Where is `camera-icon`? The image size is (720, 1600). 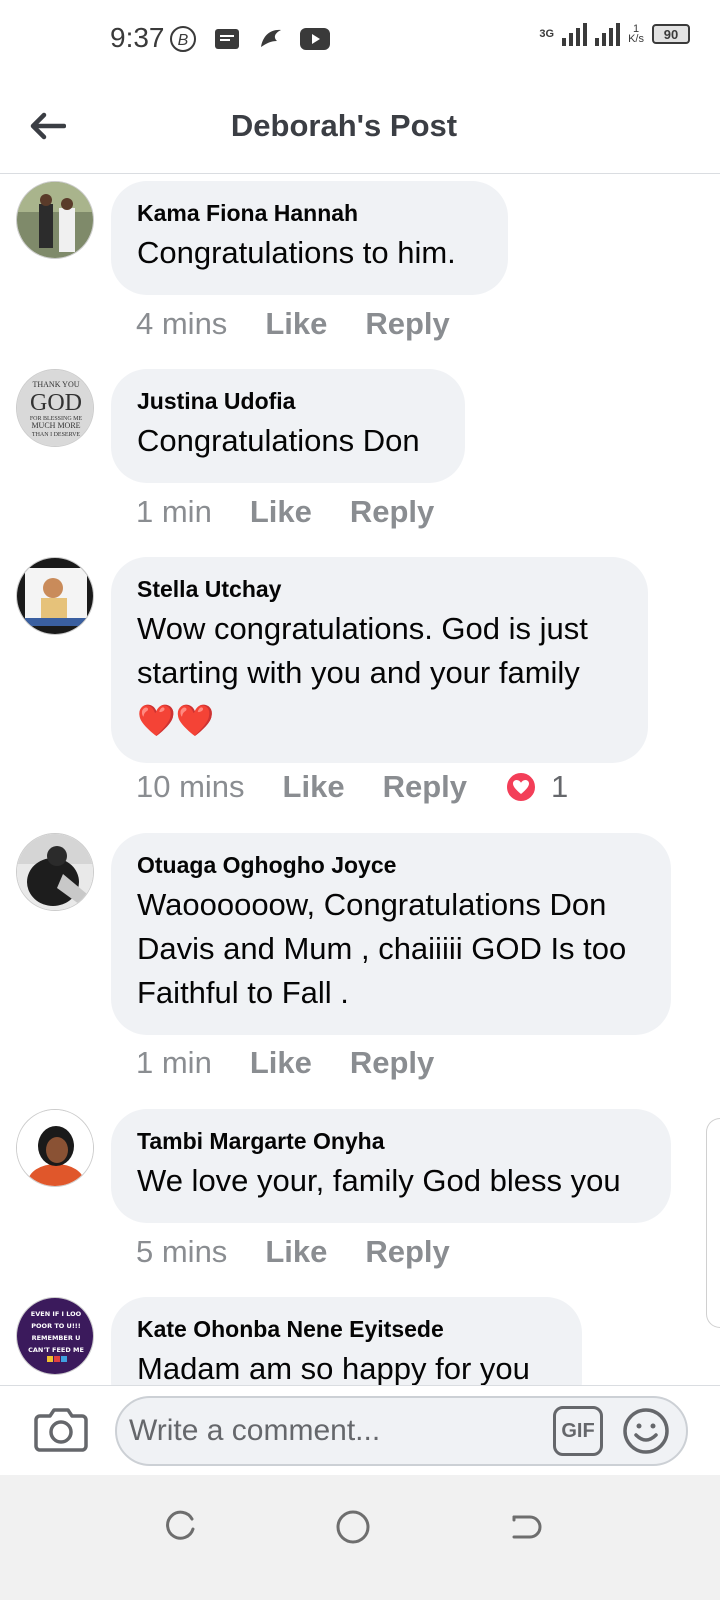
camera-icon is located at coordinates (61, 1430).